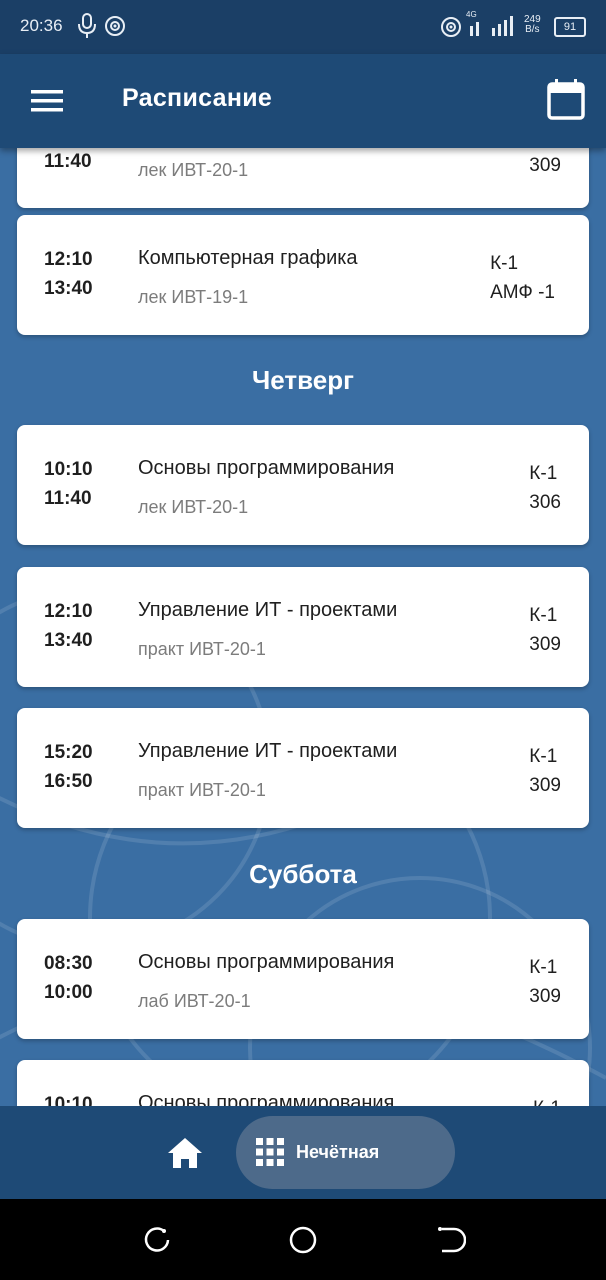 The height and width of the screenshot is (1280, 606). Describe the element at coordinates (41, 25) in the screenshot. I see `status-time: 20:36` at that location.